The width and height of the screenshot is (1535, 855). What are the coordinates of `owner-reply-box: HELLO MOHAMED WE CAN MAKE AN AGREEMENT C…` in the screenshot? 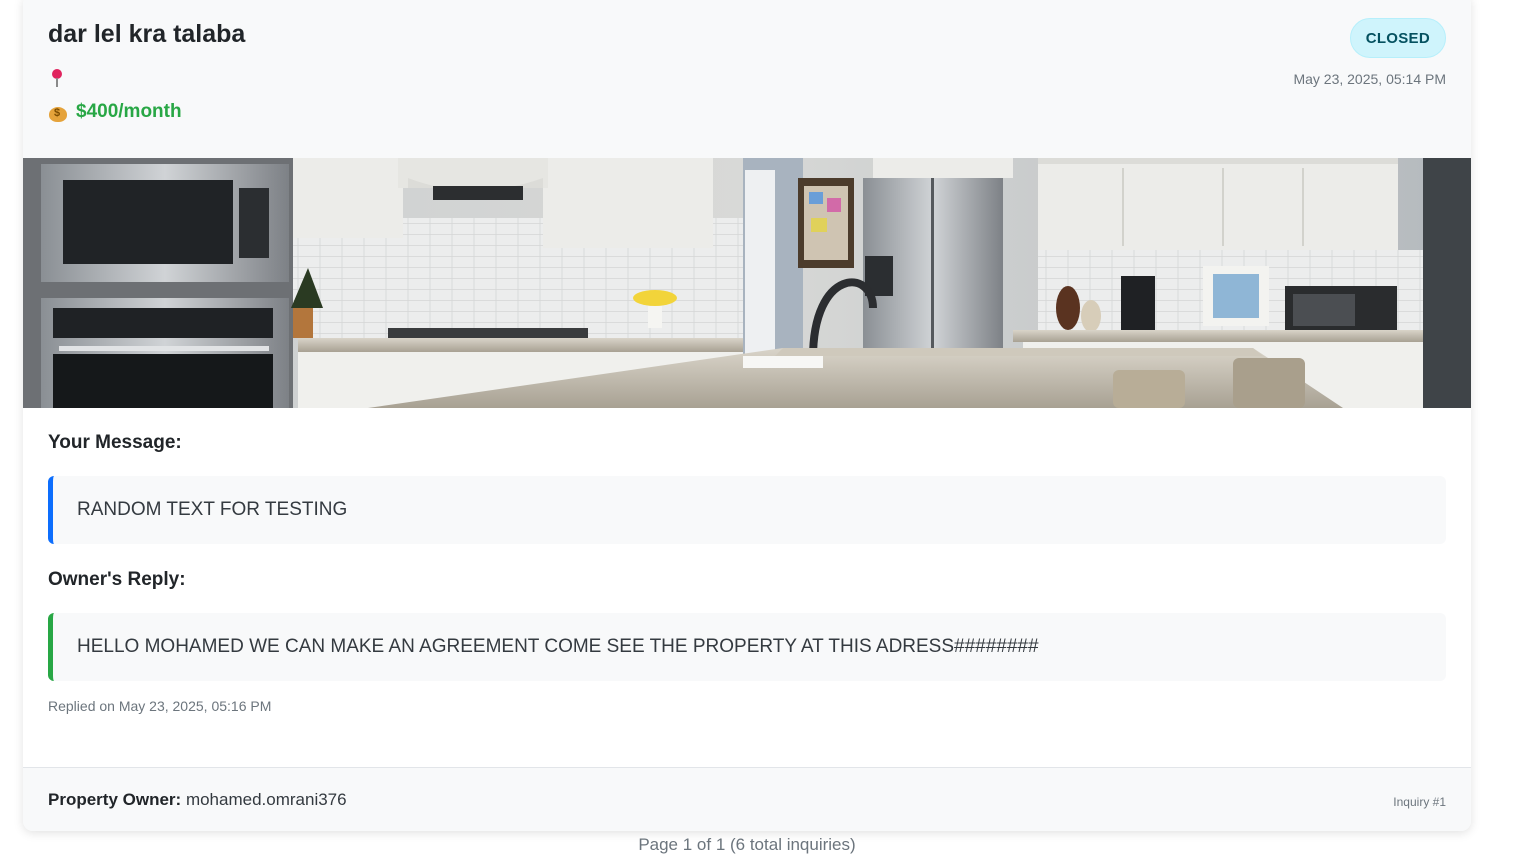 It's located at (747, 647).